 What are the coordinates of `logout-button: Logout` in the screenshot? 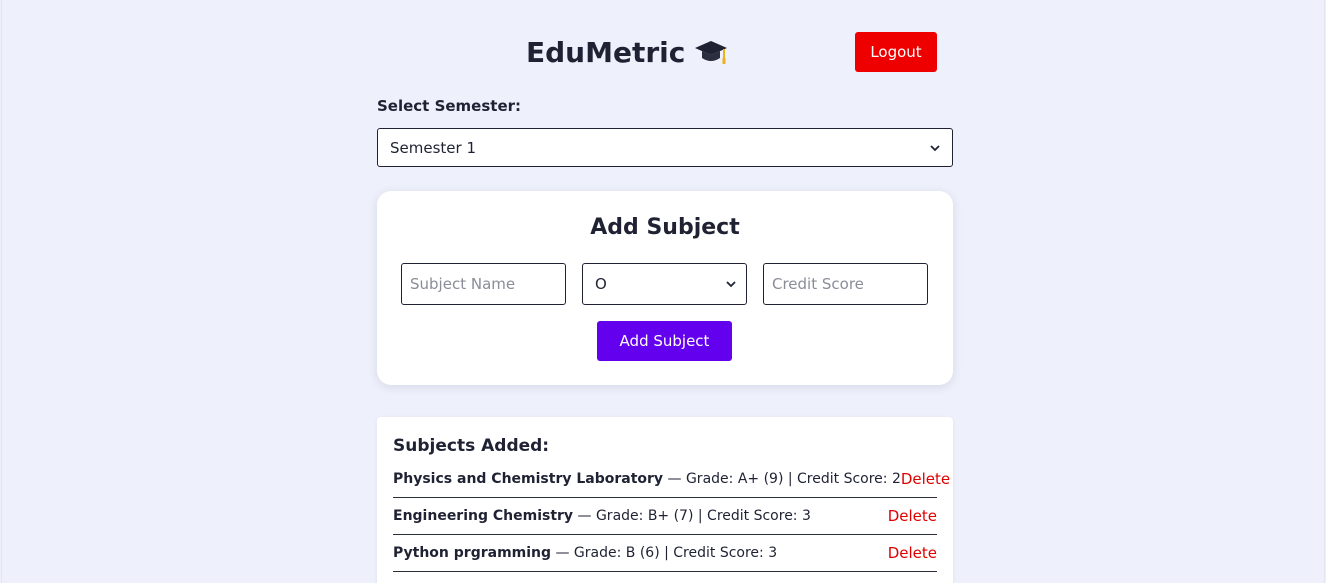 It's located at (896, 52).